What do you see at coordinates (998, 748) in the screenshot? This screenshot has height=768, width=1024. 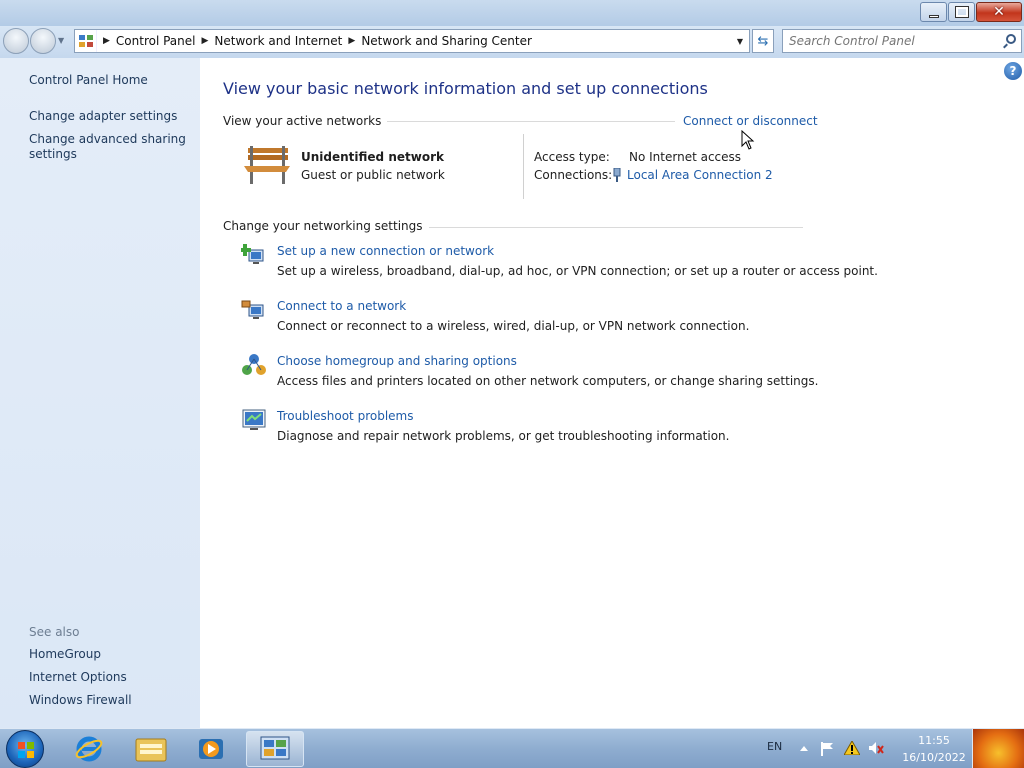 I see `show-desktop-button` at bounding box center [998, 748].